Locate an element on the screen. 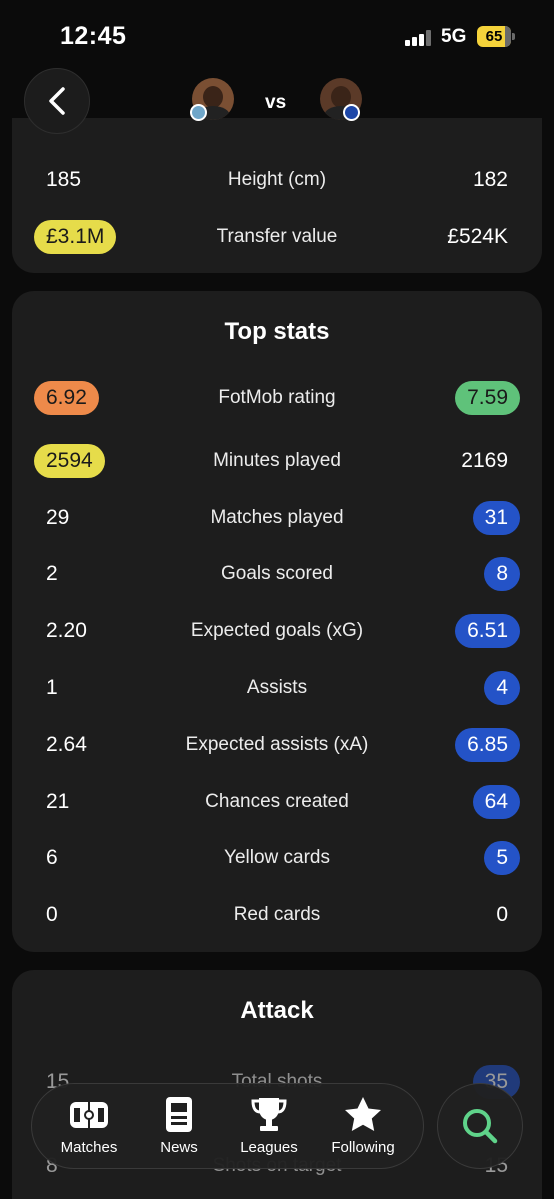  right-value: 4 is located at coordinates (502, 688).